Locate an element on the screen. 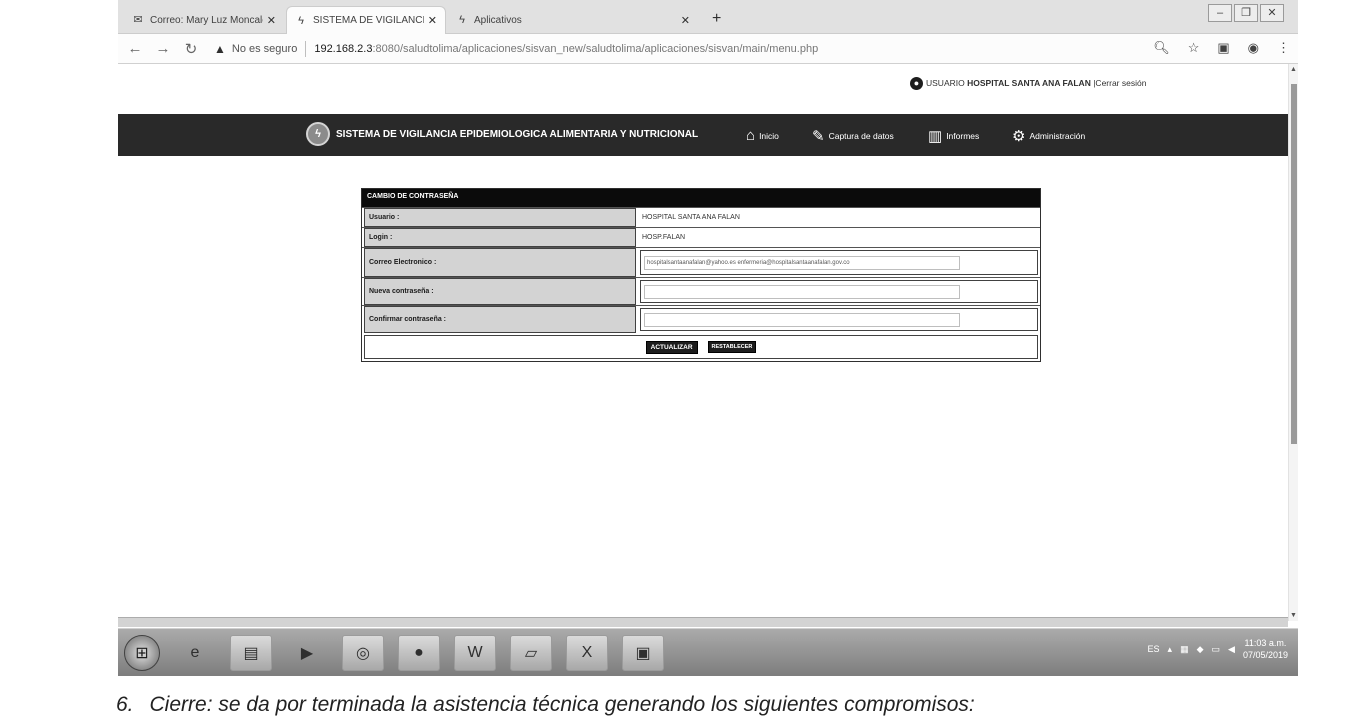  system-tray: ES ▴ ▦ ◆ ▭ ◀ 11:03 a.m. 07/05/2019 is located at coordinates (1218, 649).